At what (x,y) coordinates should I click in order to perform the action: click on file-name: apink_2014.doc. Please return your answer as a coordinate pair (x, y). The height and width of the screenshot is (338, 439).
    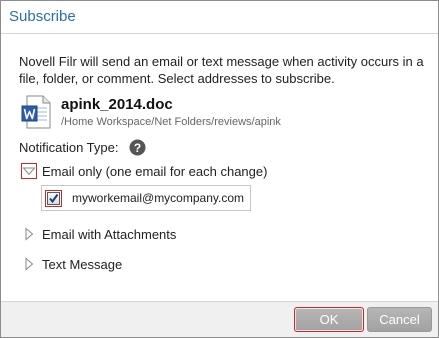
    Looking at the image, I should click on (117, 104).